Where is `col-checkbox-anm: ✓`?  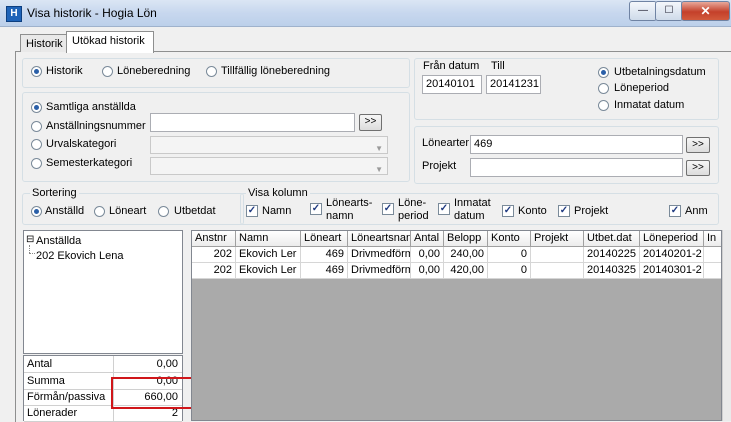
col-checkbox-anm: ✓ is located at coordinates (675, 211).